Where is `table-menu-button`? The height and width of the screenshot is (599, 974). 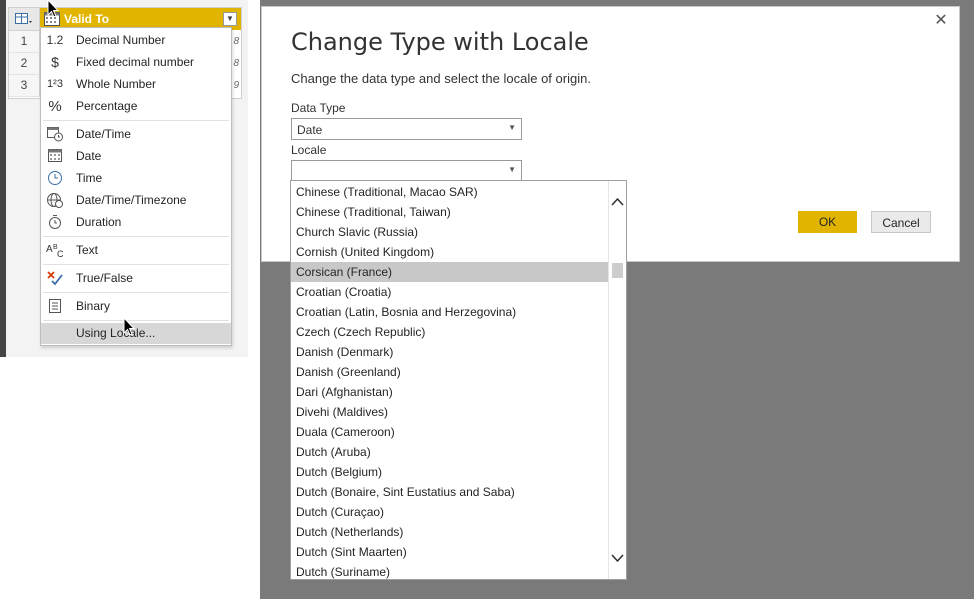 table-menu-button is located at coordinates (24, 19).